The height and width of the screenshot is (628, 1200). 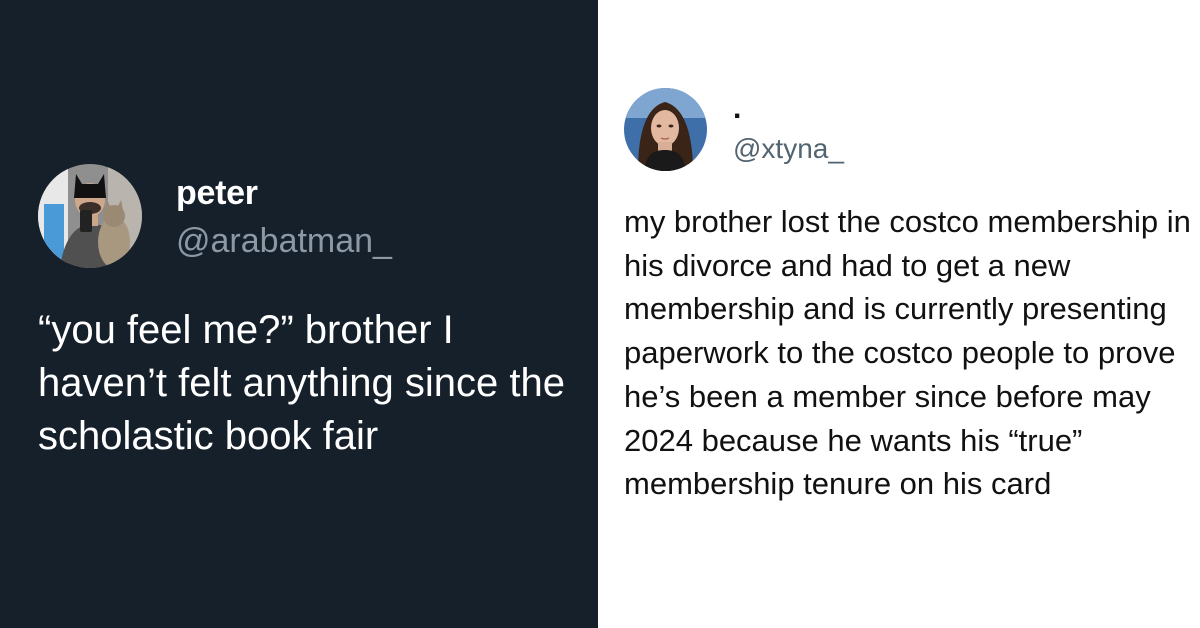 What do you see at coordinates (737, 109) in the screenshot?
I see `right-display-name: .` at bounding box center [737, 109].